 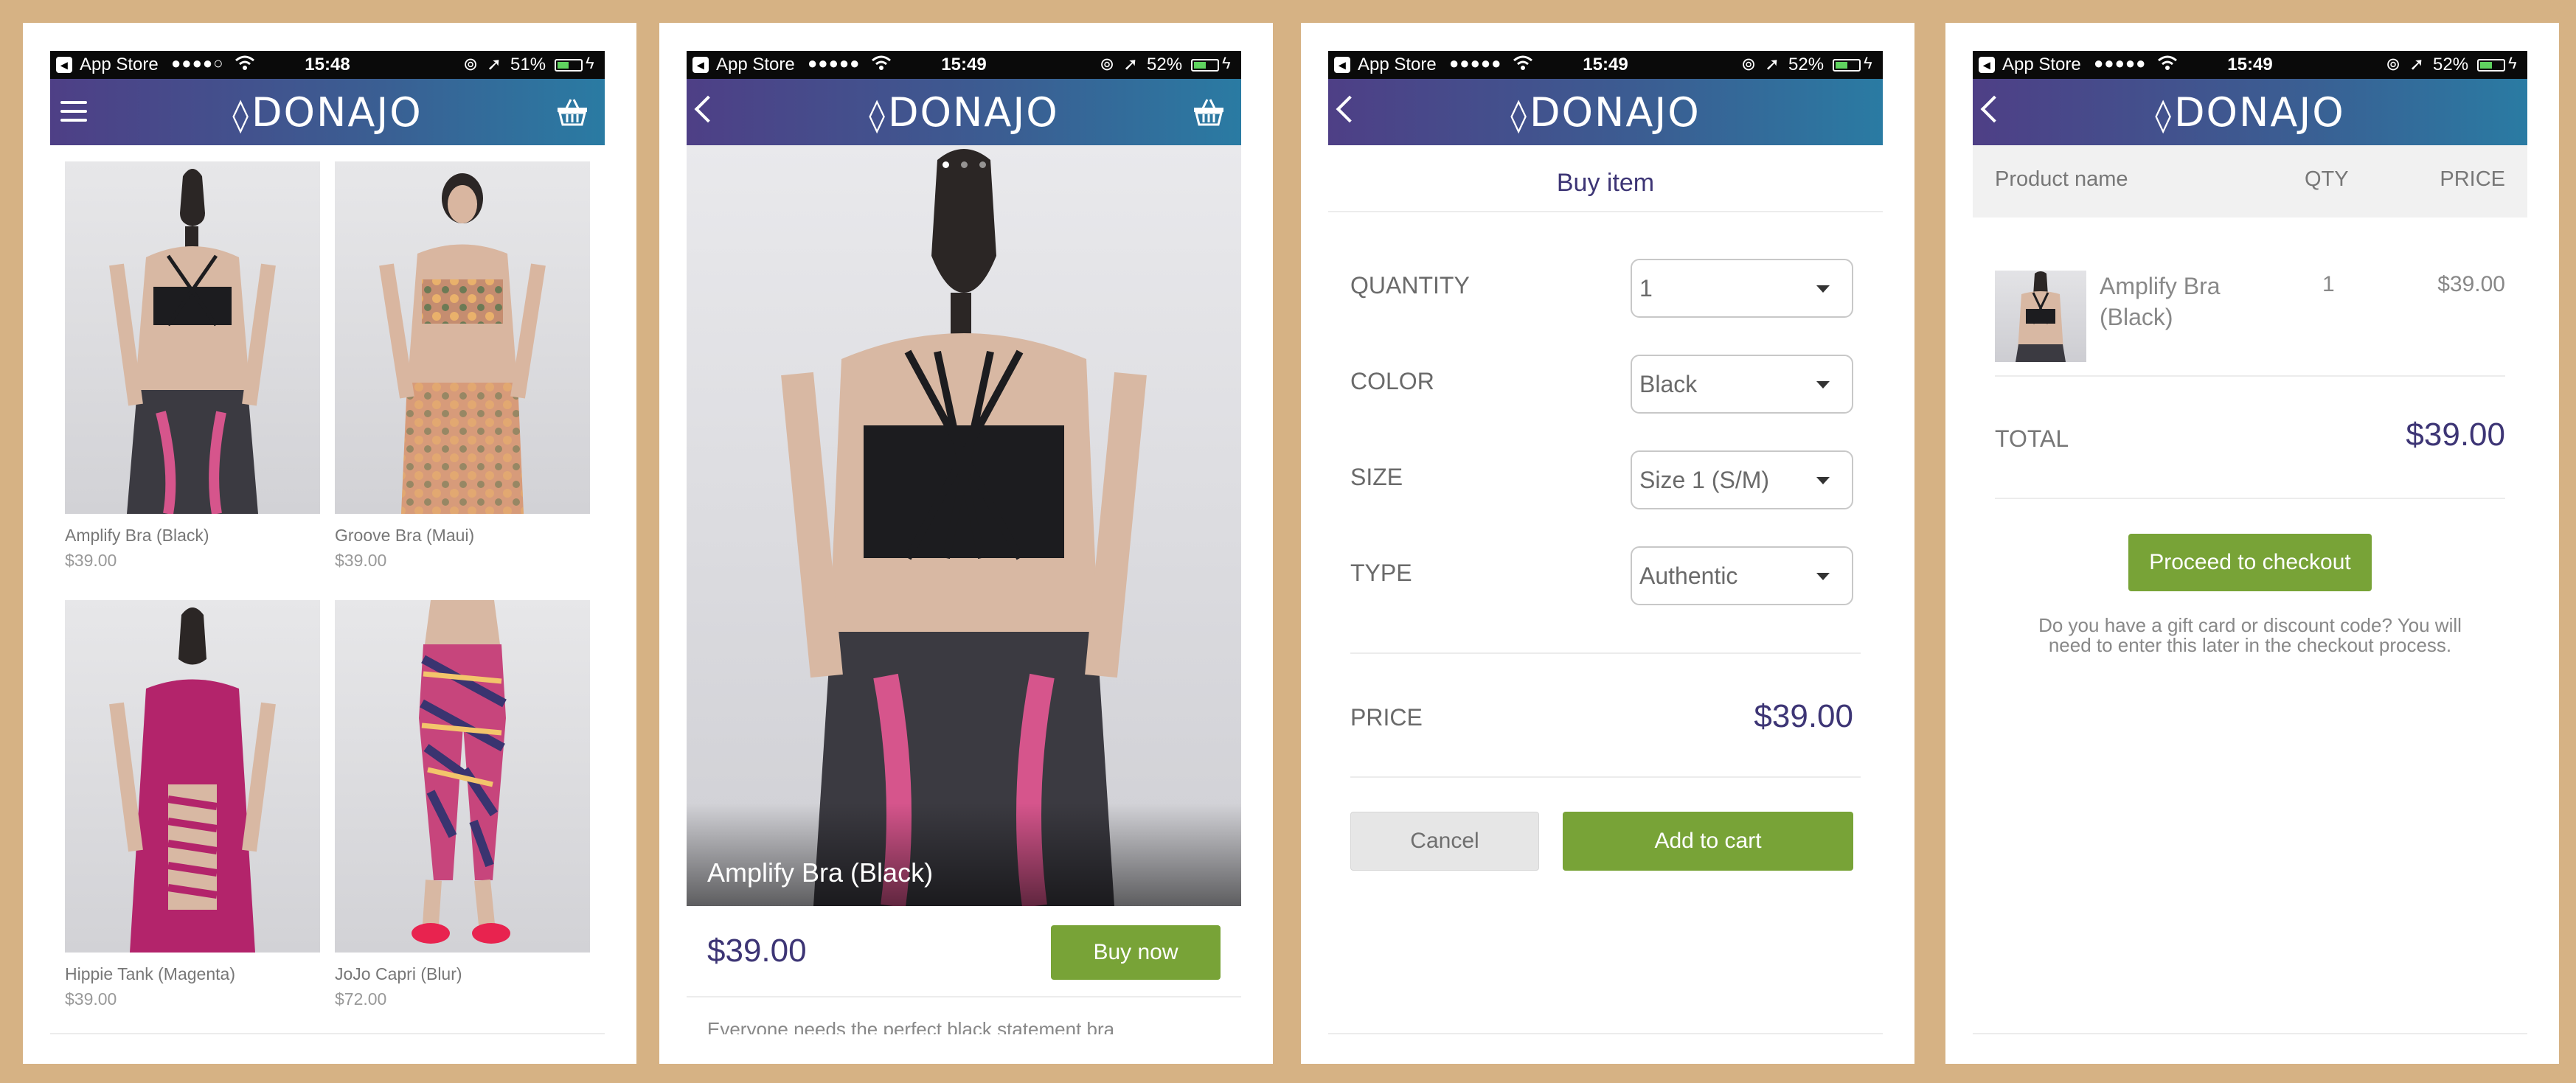 I want to click on type-label: TYPE, so click(x=1381, y=573).